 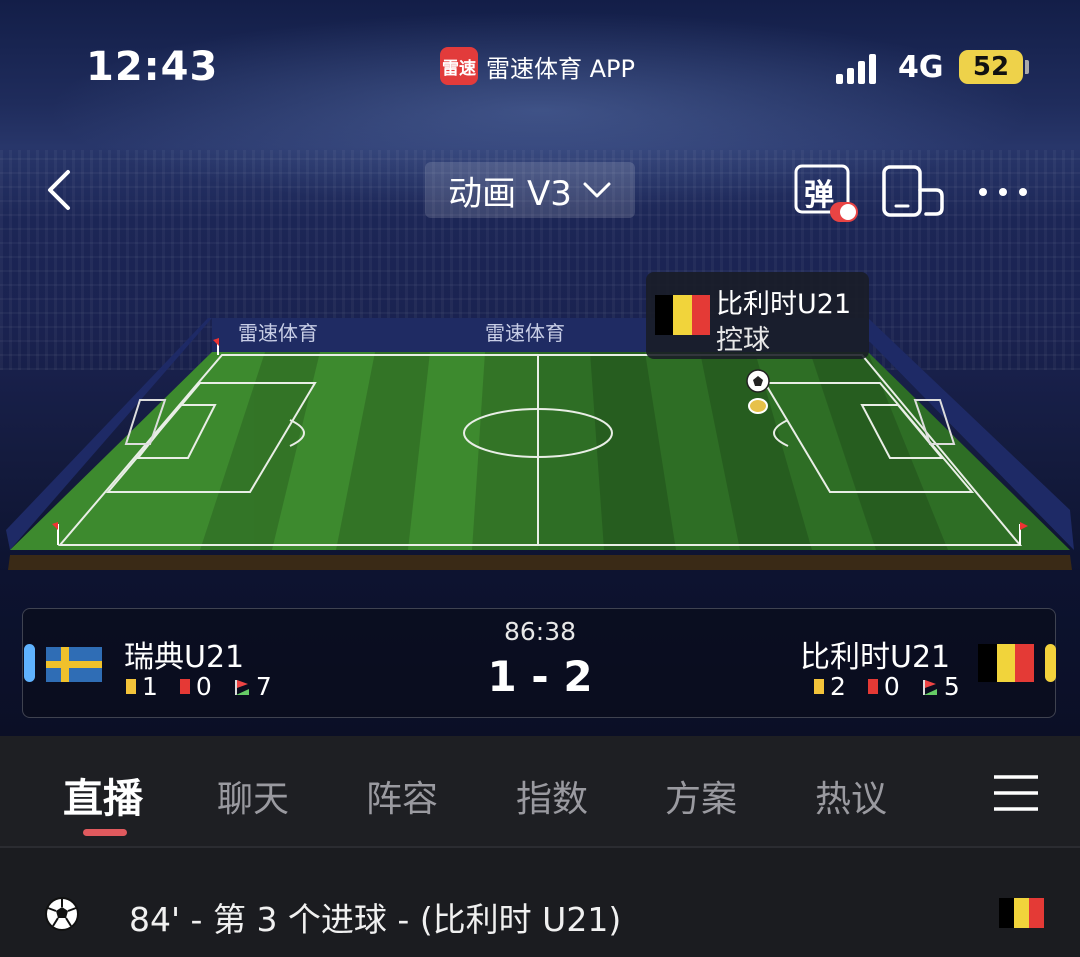 I want to click on possession-popup: 比利时U21 控球, so click(x=757, y=315).